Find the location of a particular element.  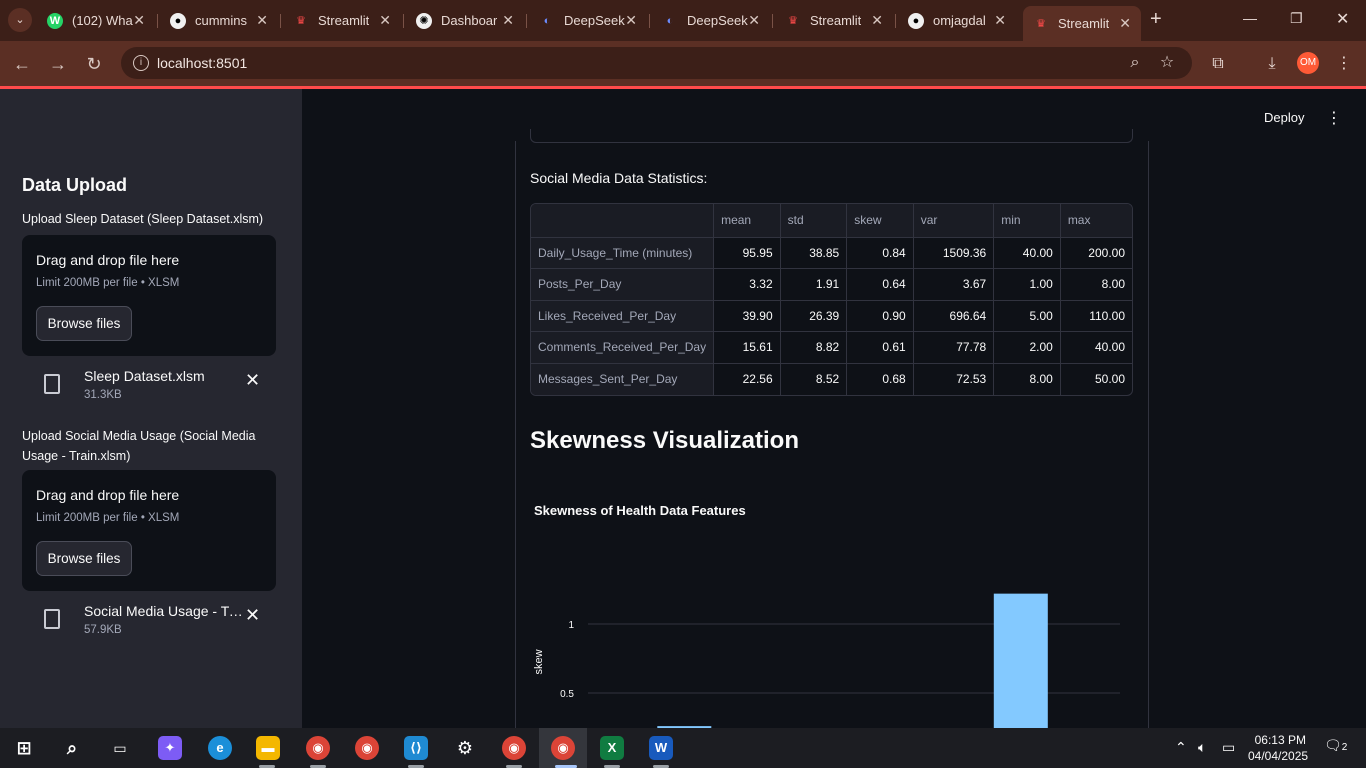

browser-tab: ● cummins ✕ is located at coordinates (219, 20).